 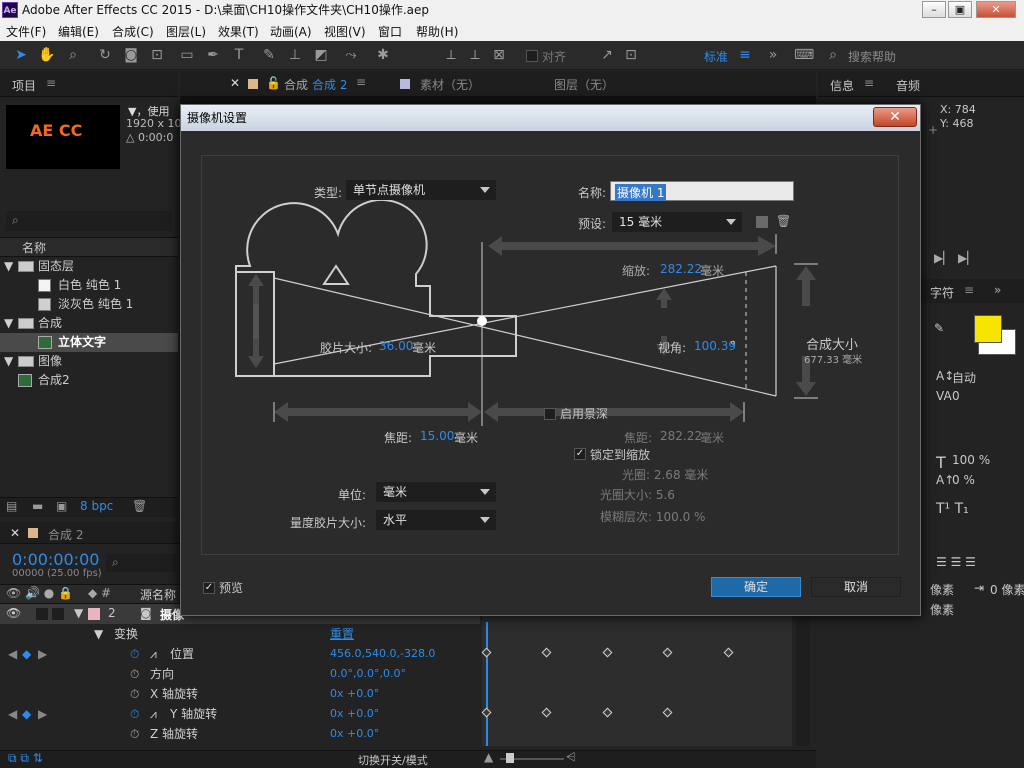 What do you see at coordinates (26, 31) in the screenshot?
I see `menu-file: 文件(F)` at bounding box center [26, 31].